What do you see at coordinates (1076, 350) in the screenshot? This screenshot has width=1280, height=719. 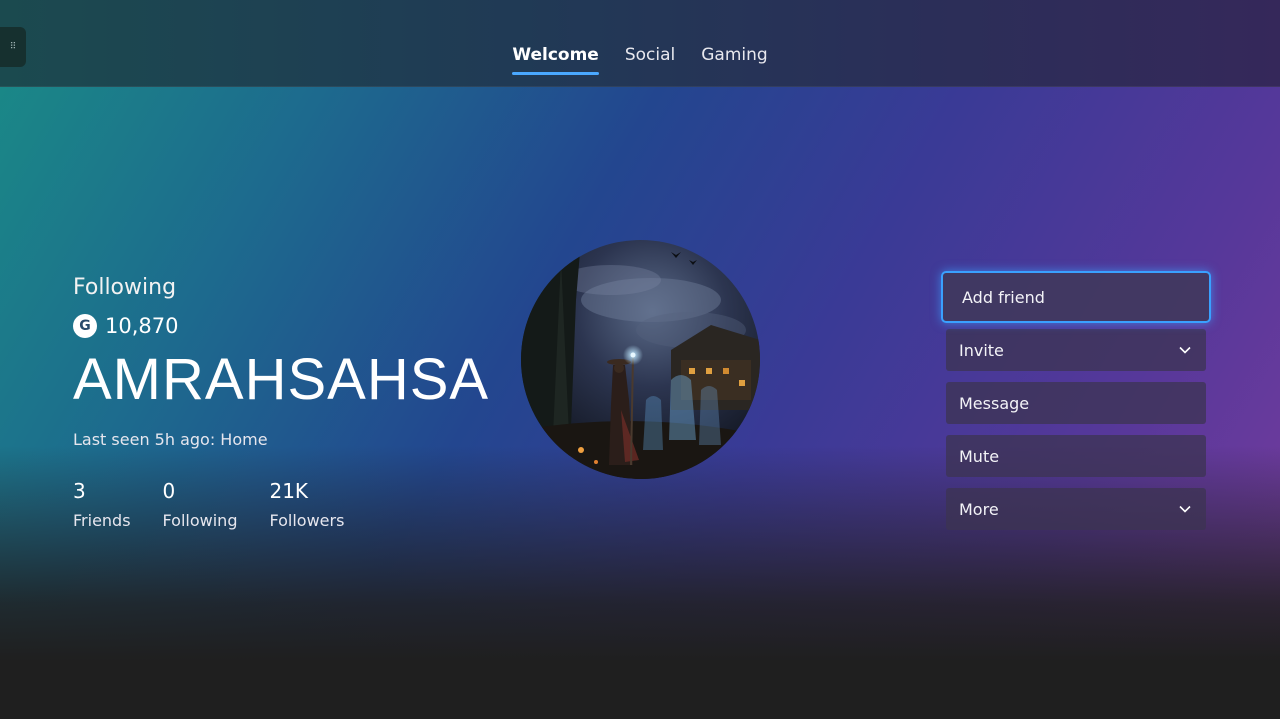 I see `invite-button: Invite` at bounding box center [1076, 350].